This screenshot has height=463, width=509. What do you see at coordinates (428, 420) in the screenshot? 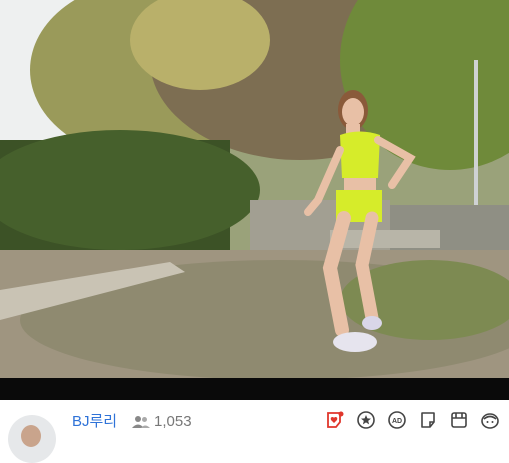
I see `share-icon` at bounding box center [428, 420].